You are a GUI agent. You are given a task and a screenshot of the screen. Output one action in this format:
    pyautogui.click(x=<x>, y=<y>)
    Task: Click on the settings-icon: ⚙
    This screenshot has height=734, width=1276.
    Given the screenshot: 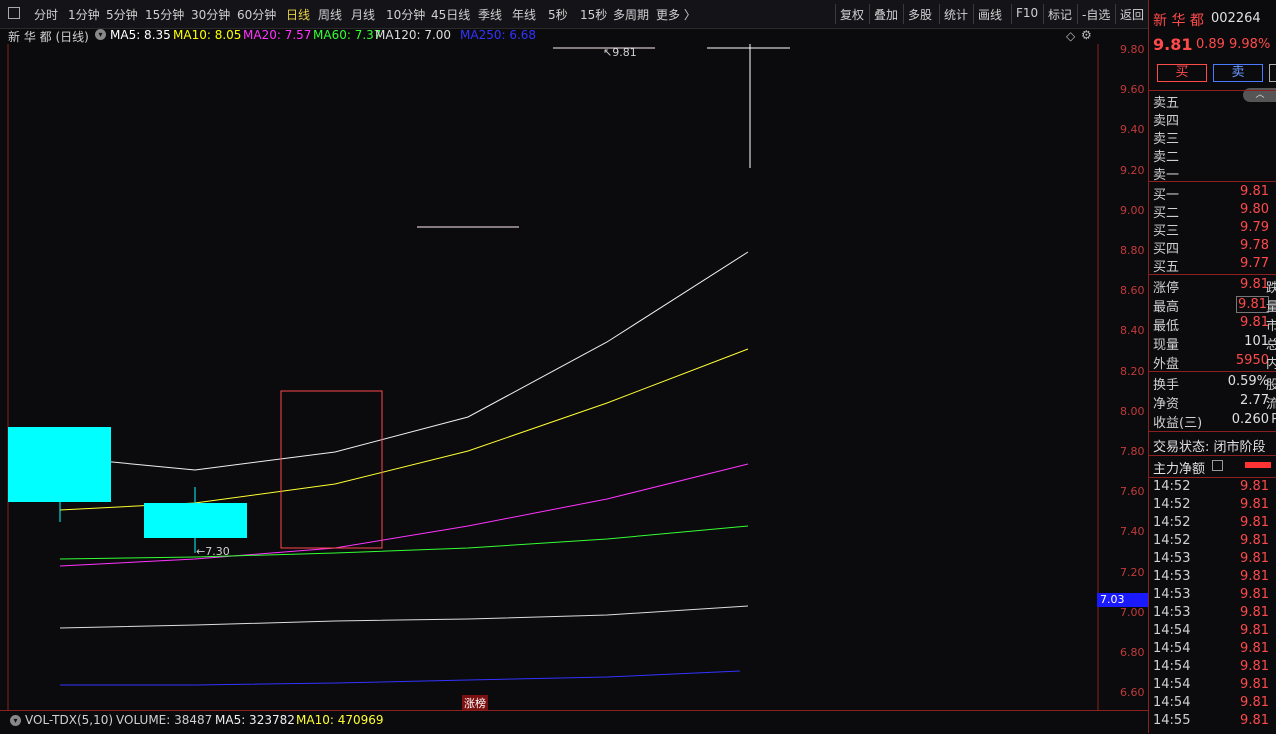 What is the action you would take?
    pyautogui.click(x=1086, y=35)
    